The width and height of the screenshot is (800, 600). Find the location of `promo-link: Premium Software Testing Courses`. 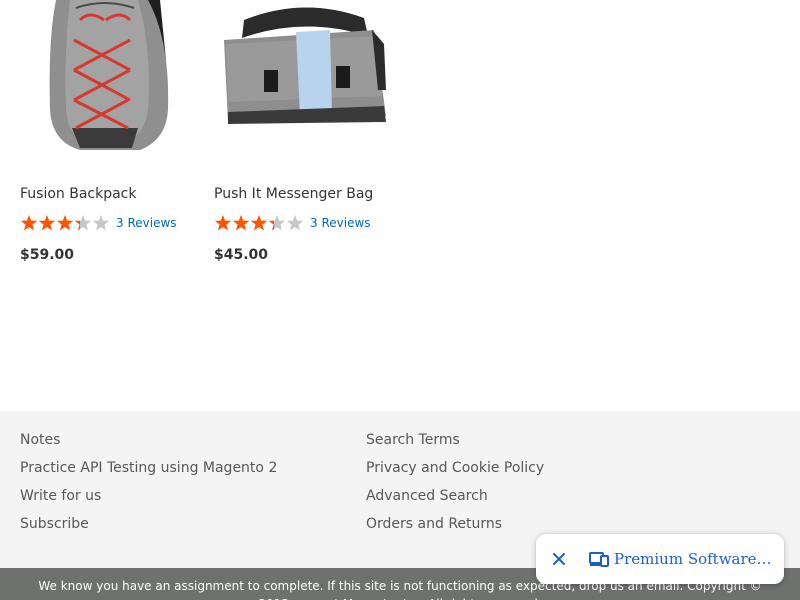

promo-link: Premium Software Testing Courses is located at coordinates (693, 559).